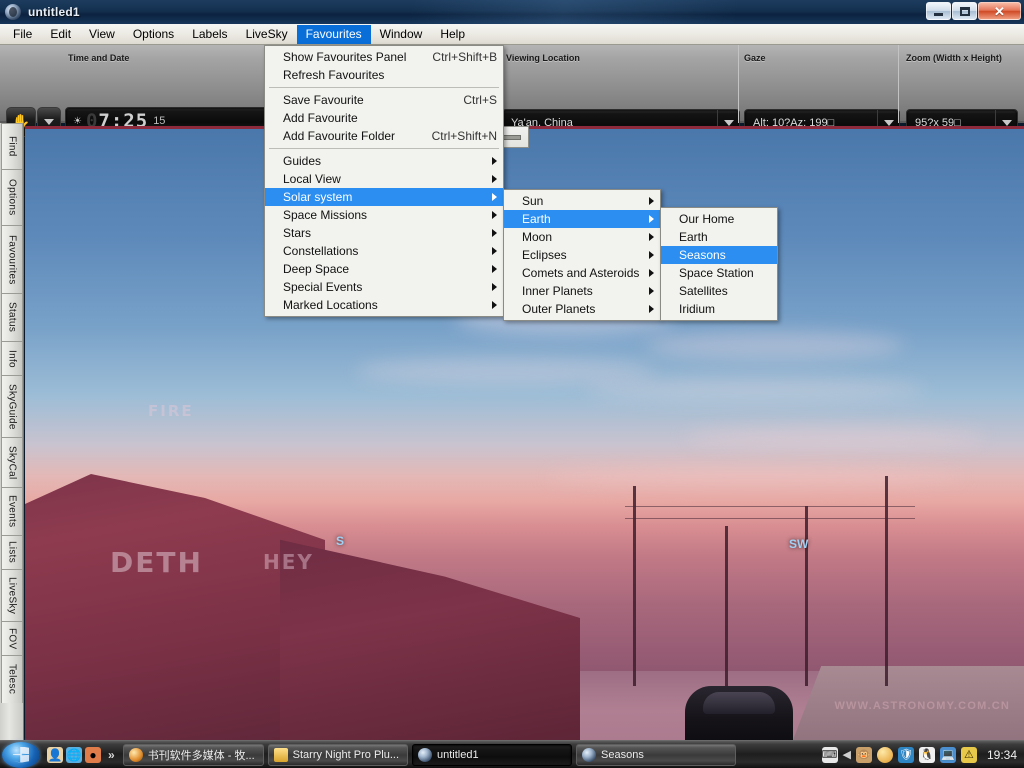  What do you see at coordinates (582, 255) in the screenshot?
I see `menu-item-eclipses: Eclipses` at bounding box center [582, 255].